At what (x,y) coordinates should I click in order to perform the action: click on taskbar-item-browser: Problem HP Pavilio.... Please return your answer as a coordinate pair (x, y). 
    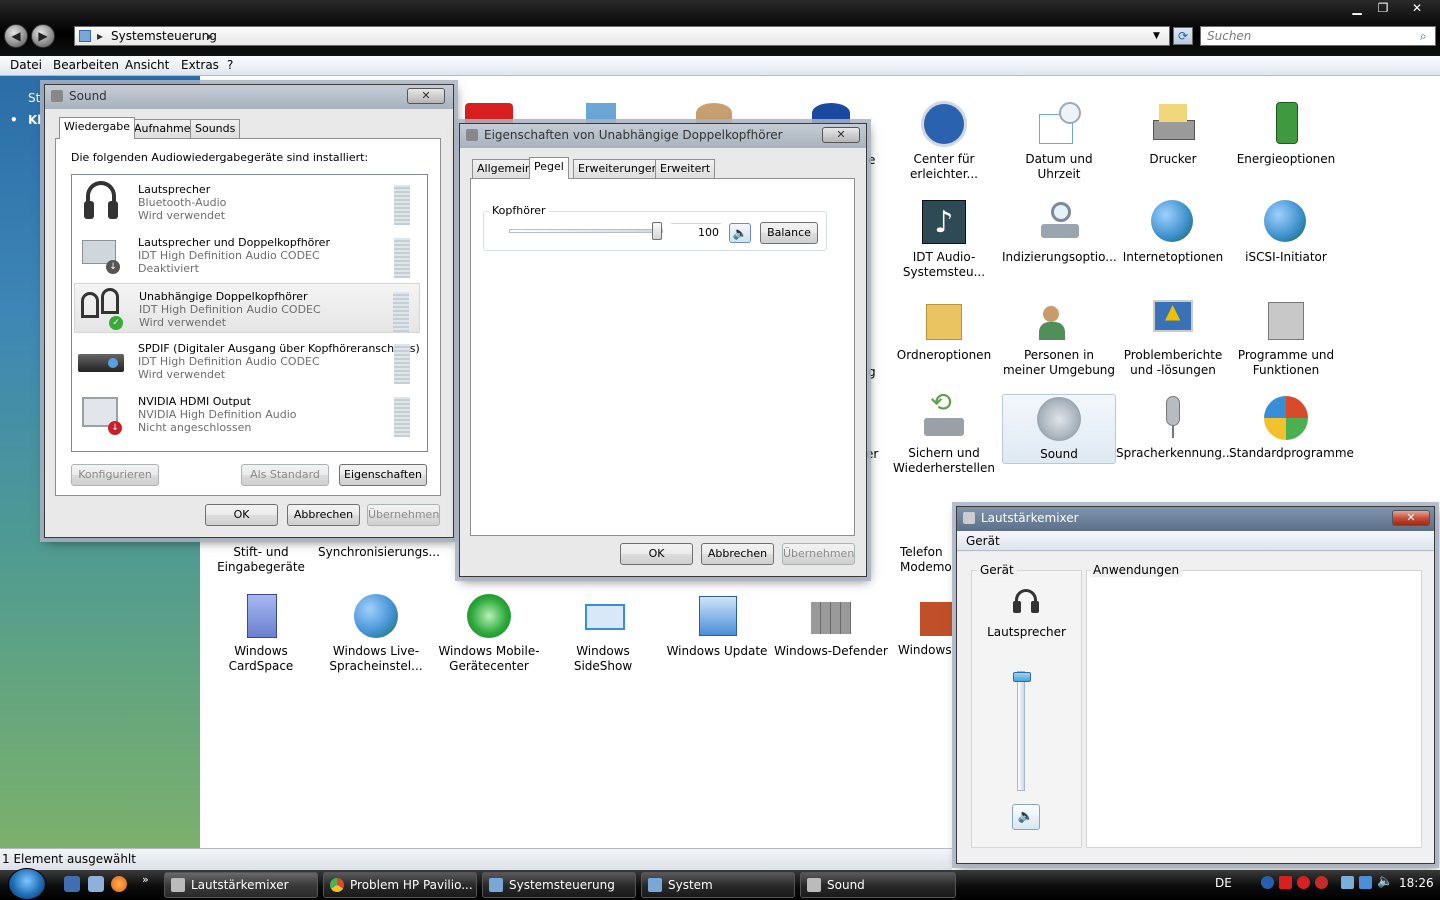
    Looking at the image, I should click on (400, 885).